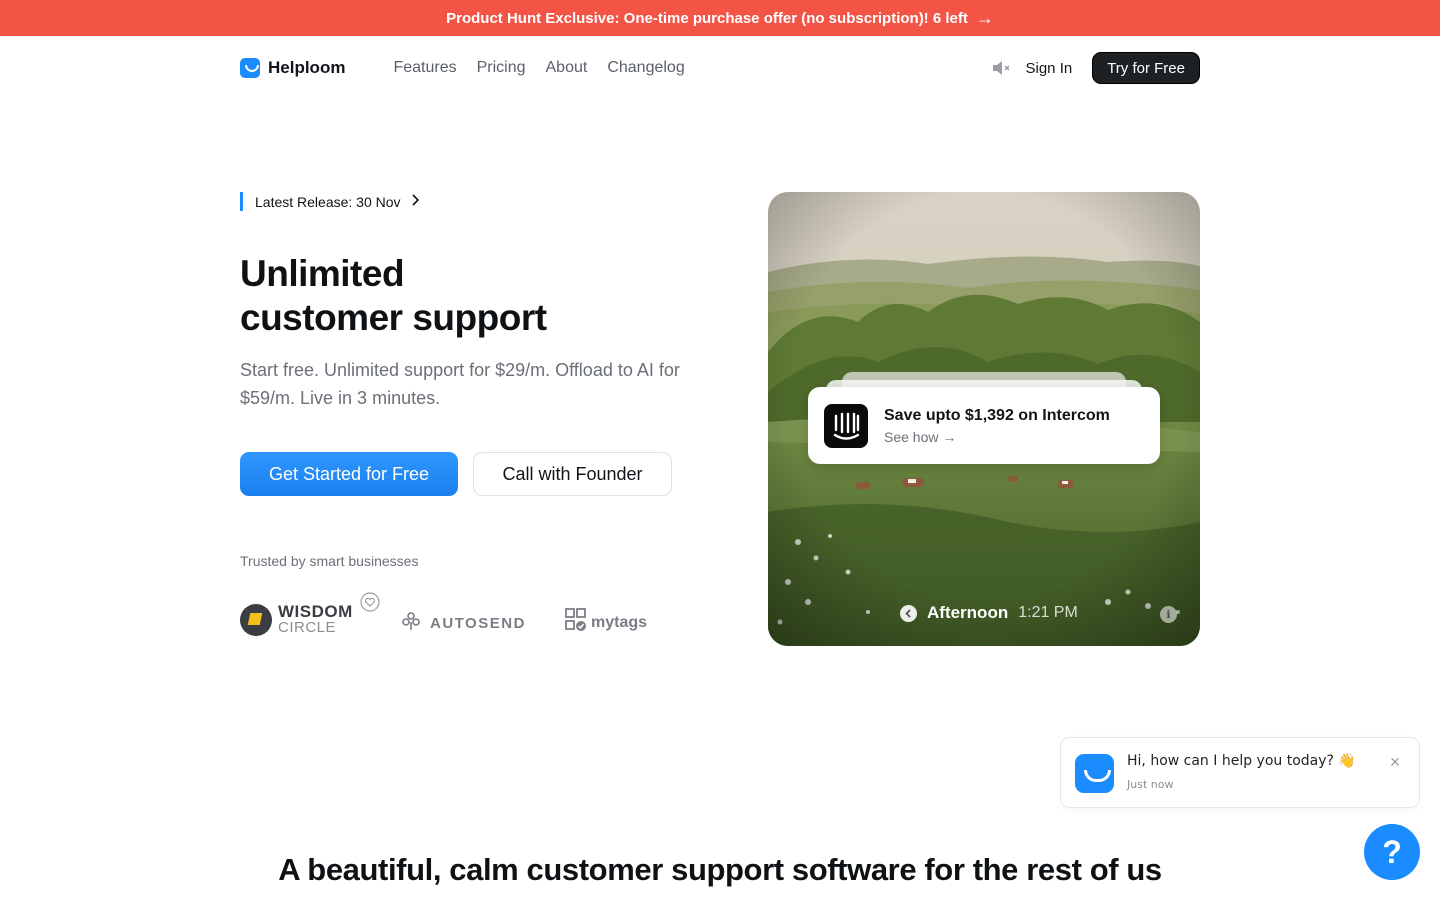 This screenshot has width=1440, height=900. What do you see at coordinates (1395, 762) in the screenshot?
I see `close-icon: ×` at bounding box center [1395, 762].